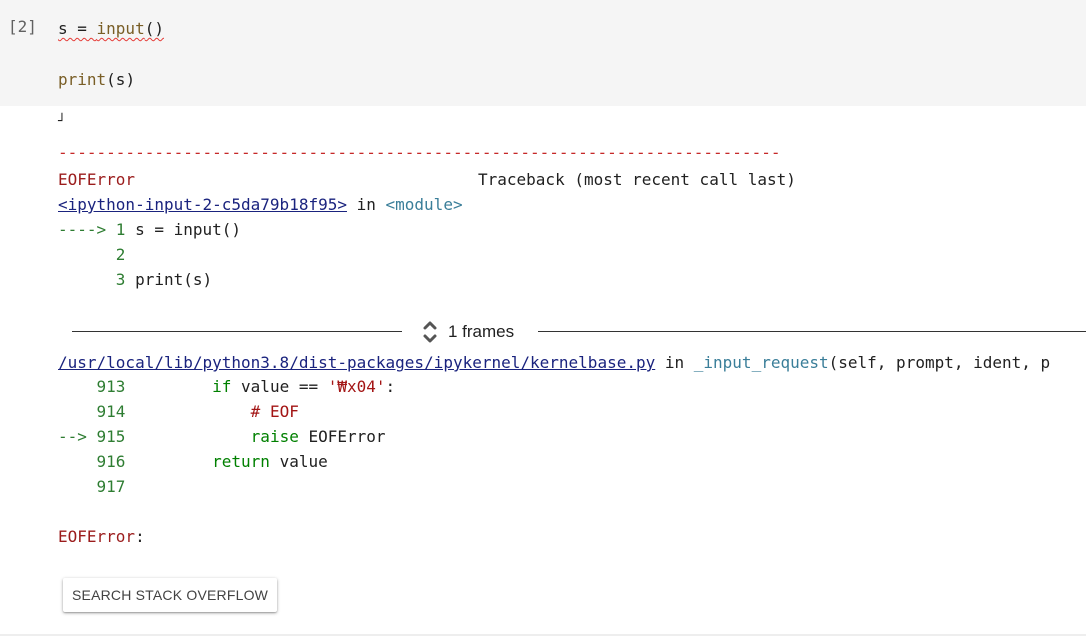 This screenshot has height=638, width=1086. I want to click on frame2-line-914: 914 # EOF, so click(178, 411).